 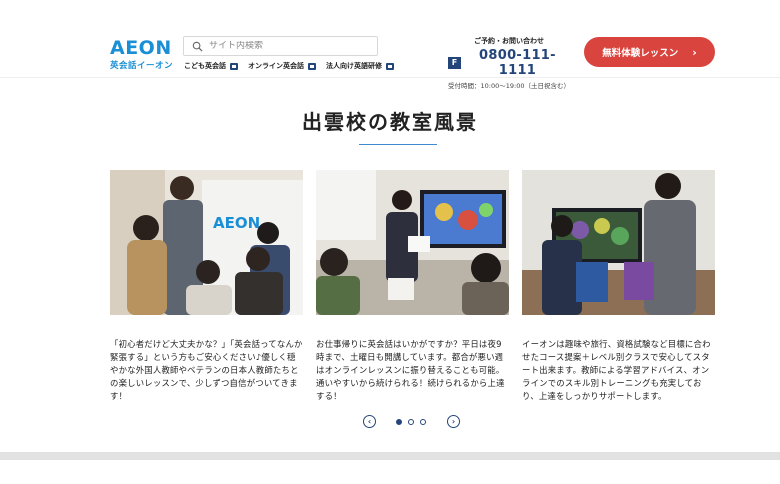 I want to click on link-online-english: オンライン英会話, so click(x=282, y=66).